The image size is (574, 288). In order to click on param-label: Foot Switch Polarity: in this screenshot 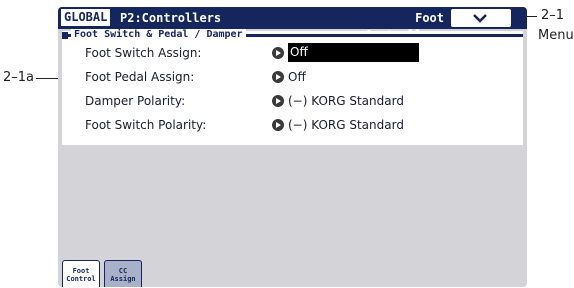, I will do `click(146, 125)`.